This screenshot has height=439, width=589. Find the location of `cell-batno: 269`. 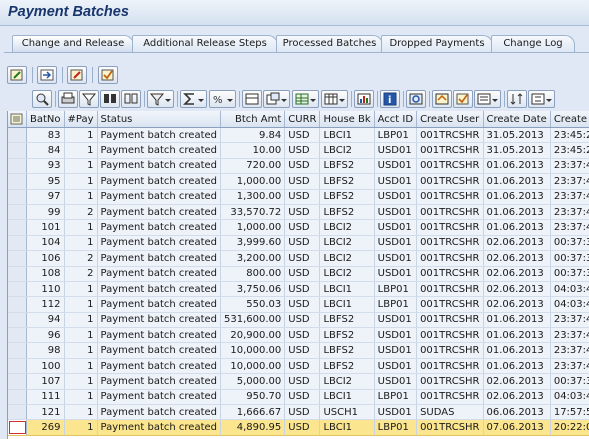

cell-batno: 269 is located at coordinates (45, 427).